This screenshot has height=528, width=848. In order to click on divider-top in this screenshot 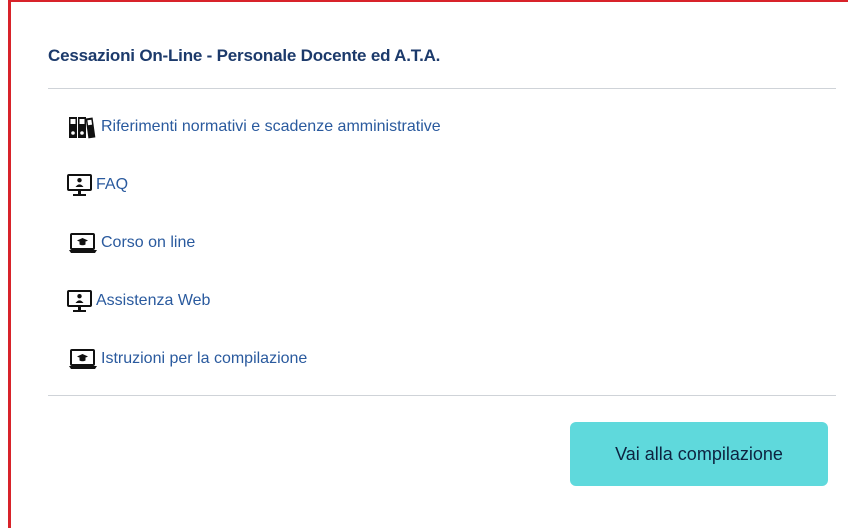, I will do `click(442, 88)`.